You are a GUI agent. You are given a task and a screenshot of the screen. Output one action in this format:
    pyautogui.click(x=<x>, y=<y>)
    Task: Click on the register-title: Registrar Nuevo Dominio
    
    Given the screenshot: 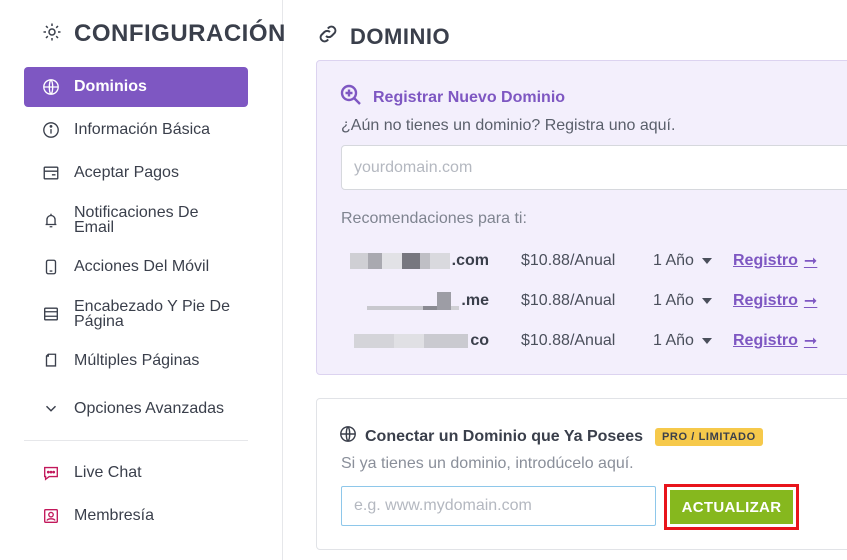 What is the action you would take?
    pyautogui.click(x=452, y=97)
    